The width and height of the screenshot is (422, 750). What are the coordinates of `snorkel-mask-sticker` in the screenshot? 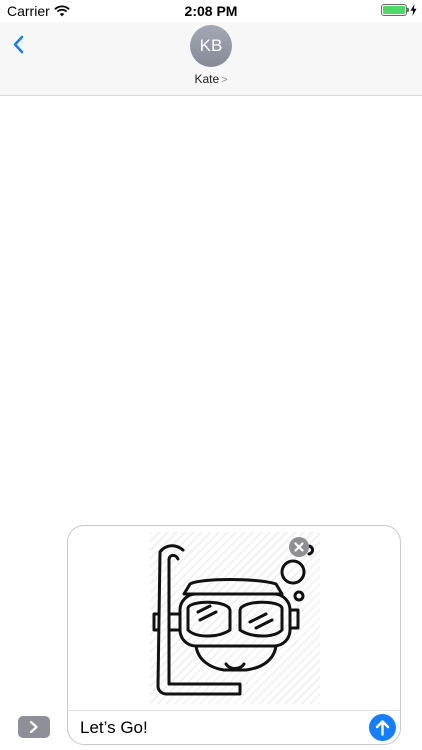 It's located at (233, 620).